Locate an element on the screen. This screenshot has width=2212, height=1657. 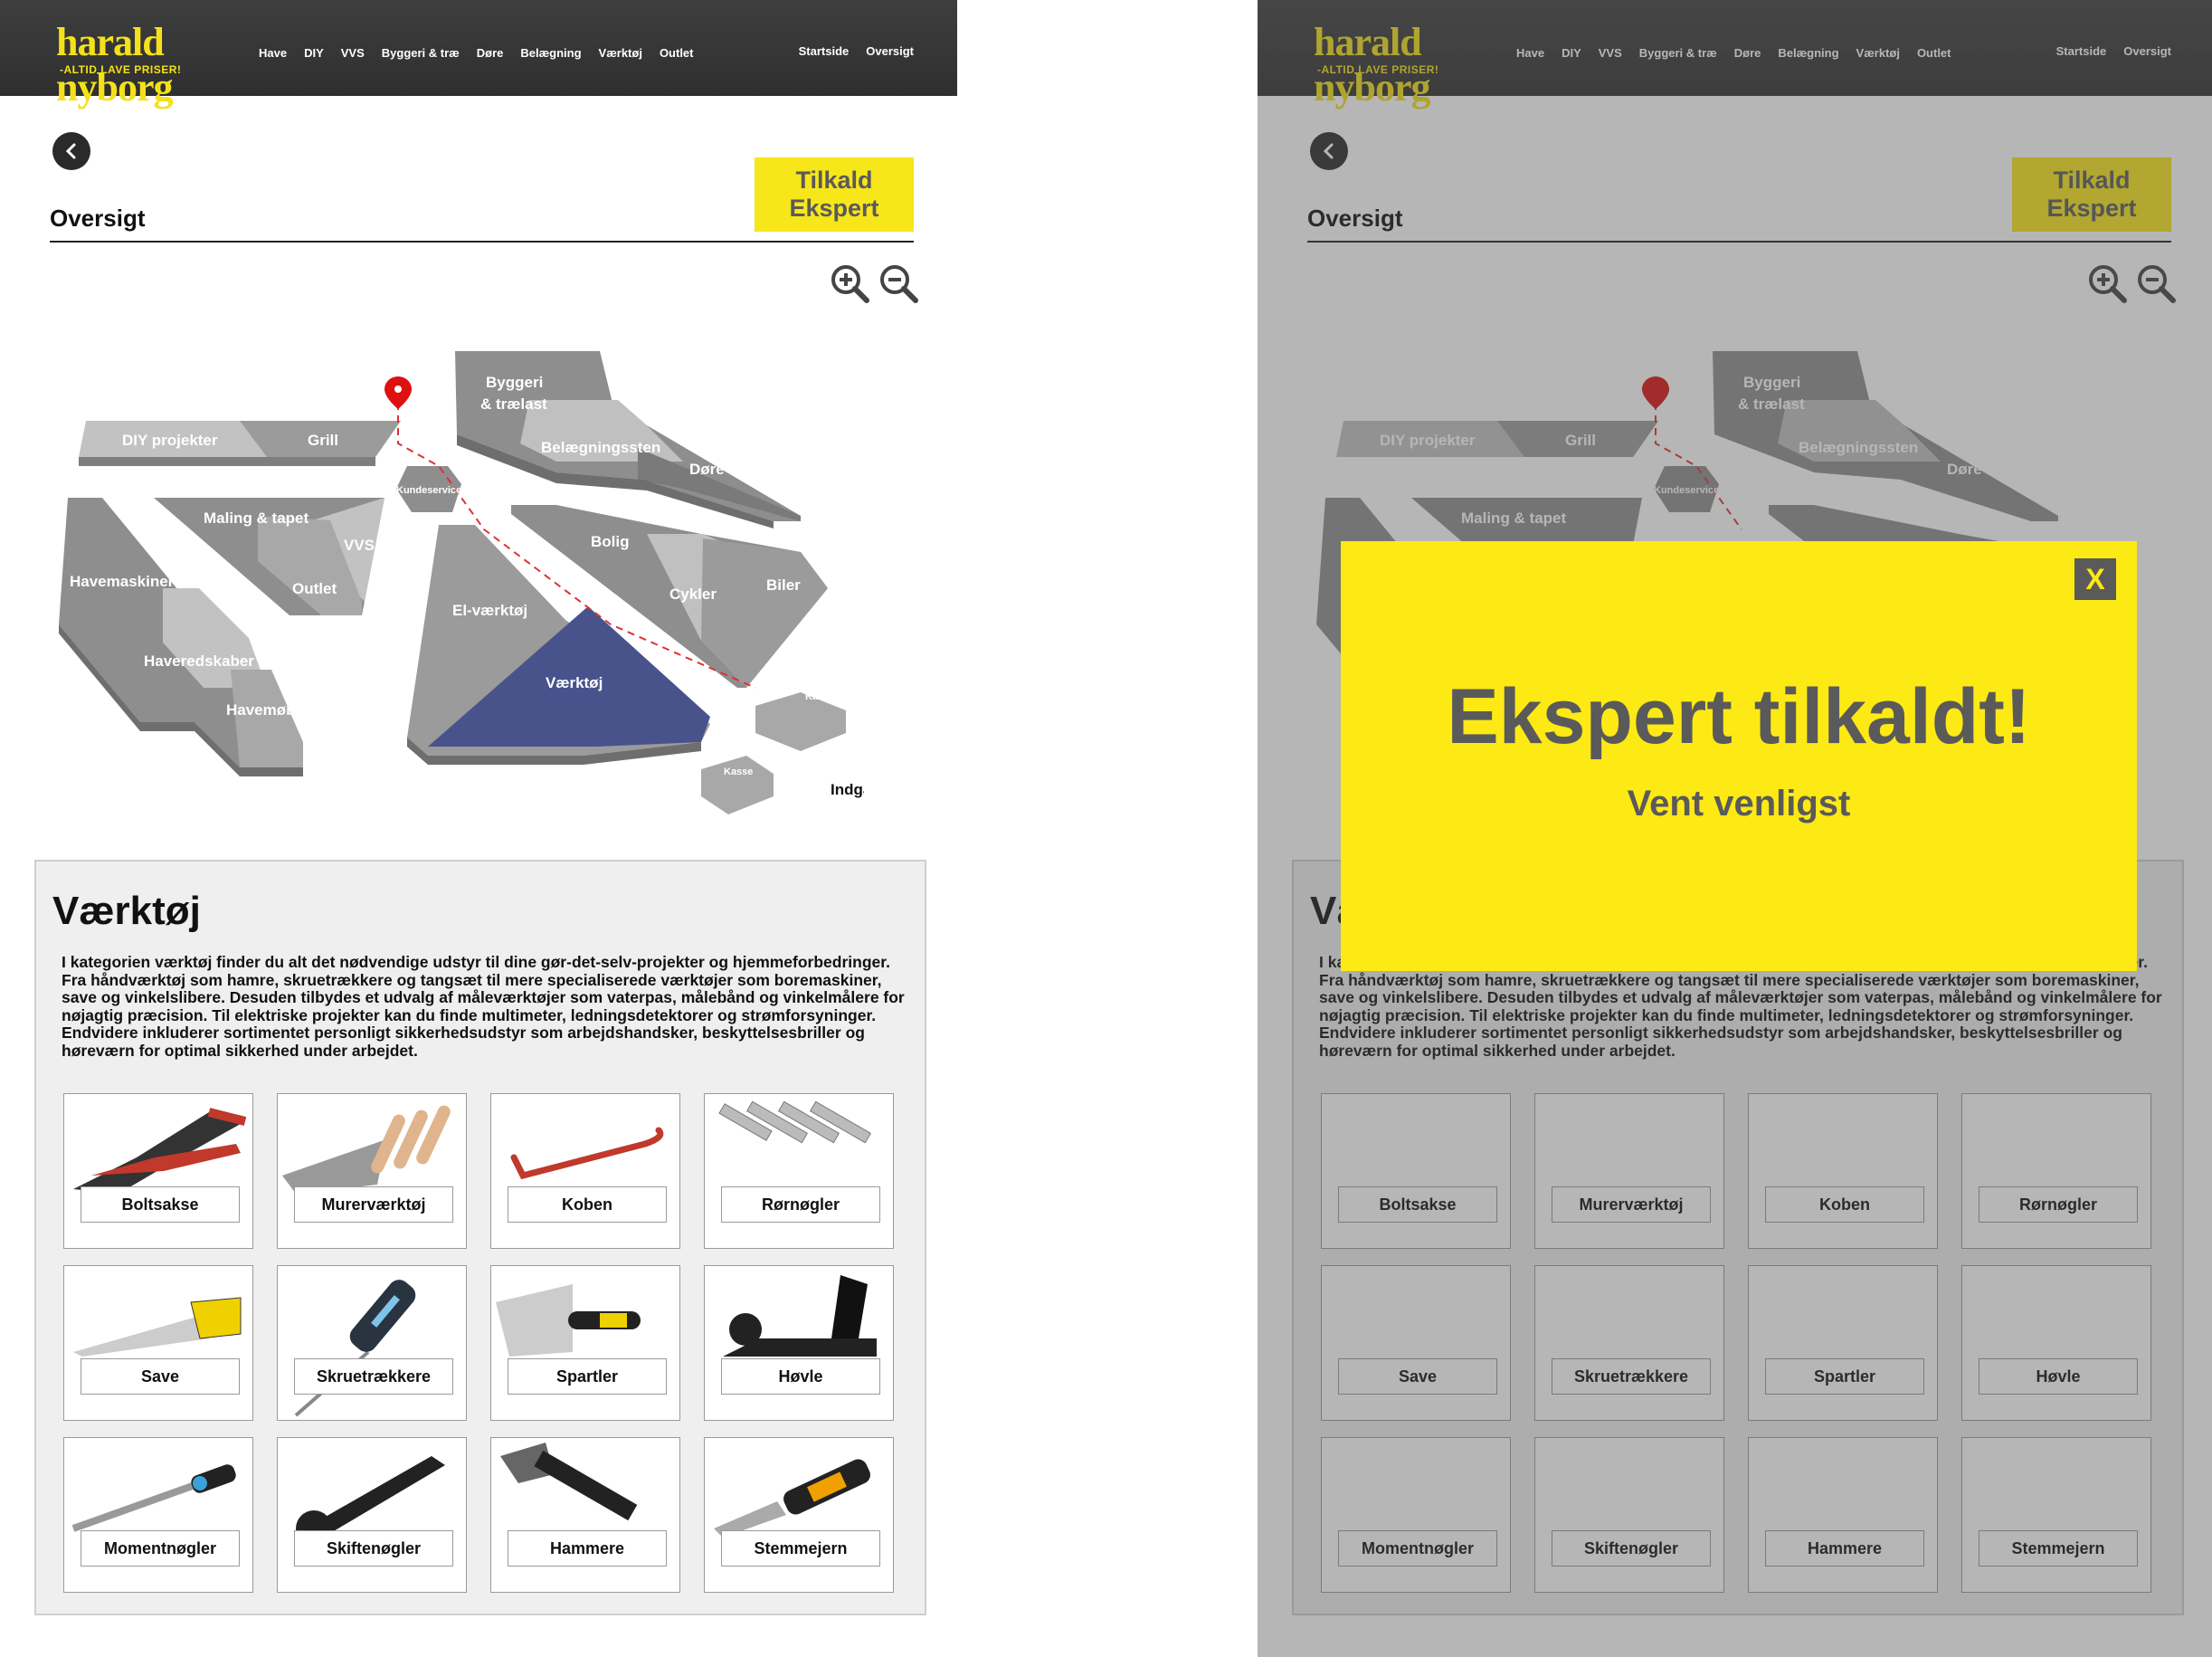
zone-label-el-vaerktoej: El-værktøj is located at coordinates (489, 610).